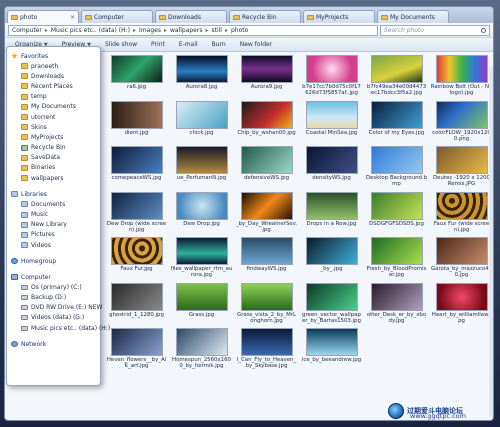  Describe the element at coordinates (55, 168) in the screenshot. I see `nav-item: Binaries` at that location.